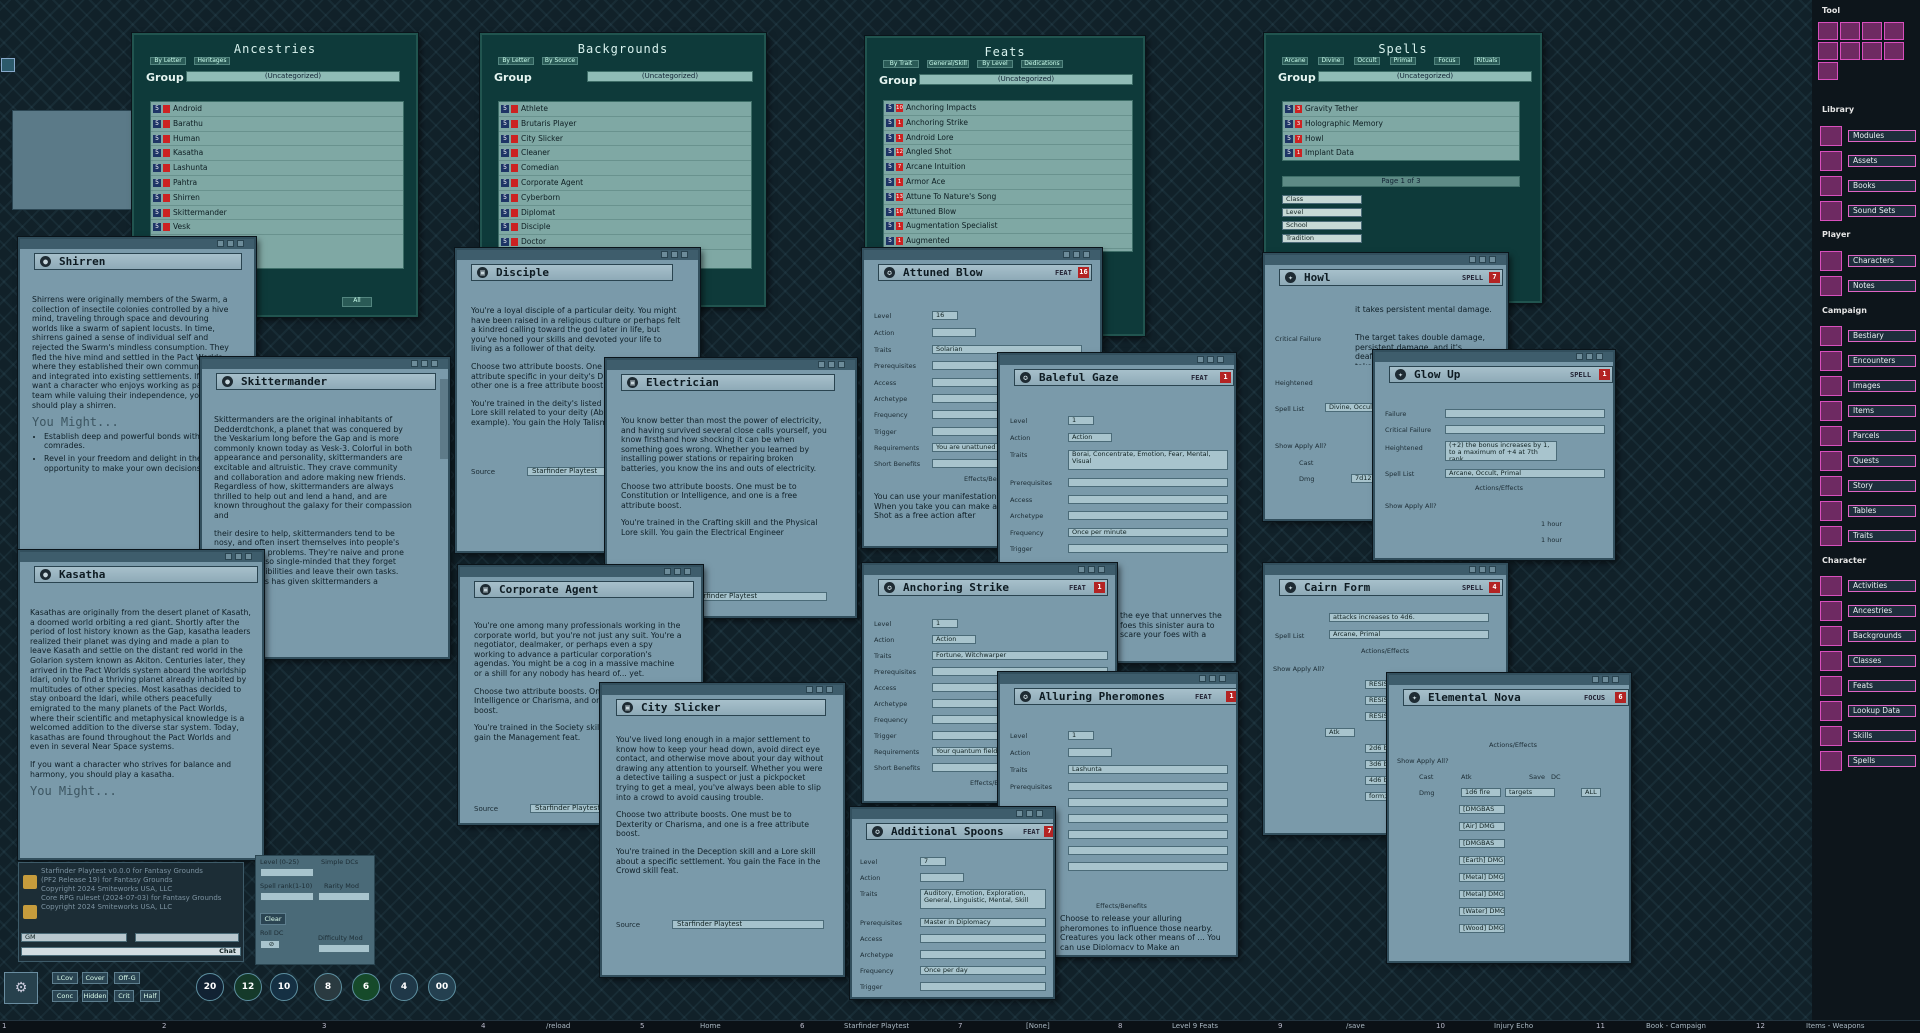 The height and width of the screenshot is (1033, 1920). I want to click on d4-die-icon: 4, so click(404, 987).